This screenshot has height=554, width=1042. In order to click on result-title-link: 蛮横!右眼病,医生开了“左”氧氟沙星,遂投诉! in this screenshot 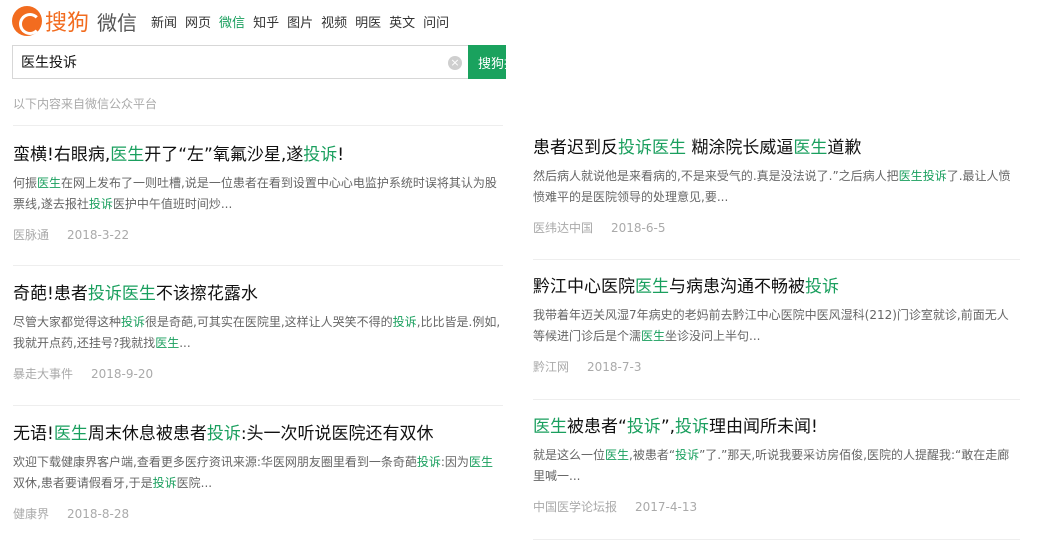, I will do `click(258, 155)`.